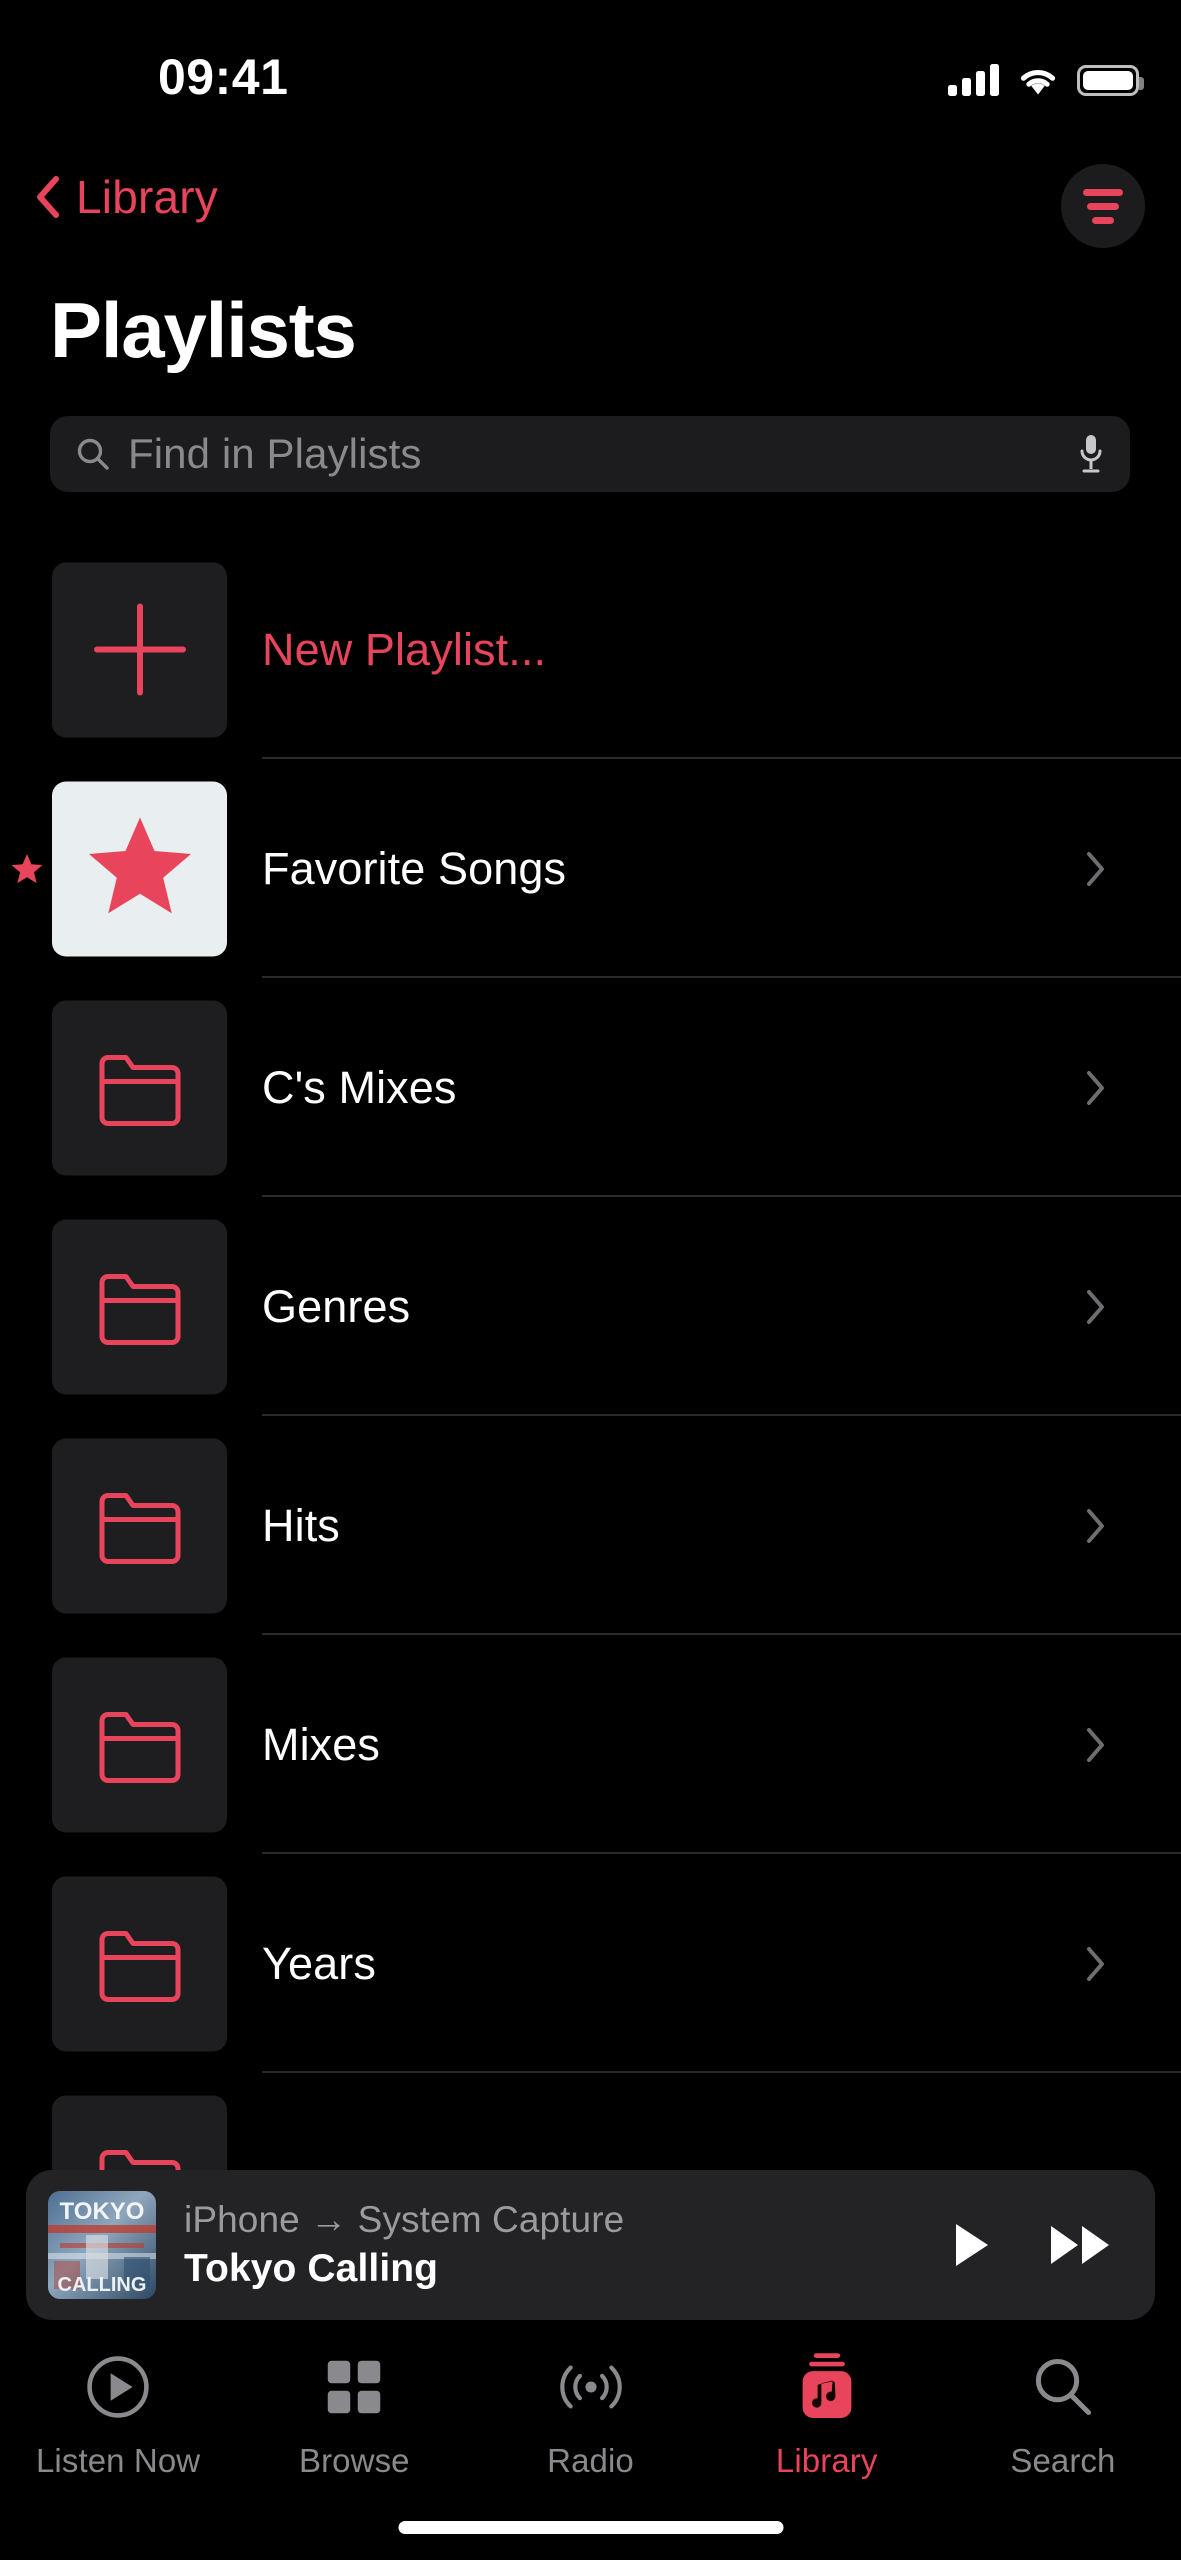 This screenshot has width=1181, height=2560. I want to click on chevron-left-icon, so click(47, 197).